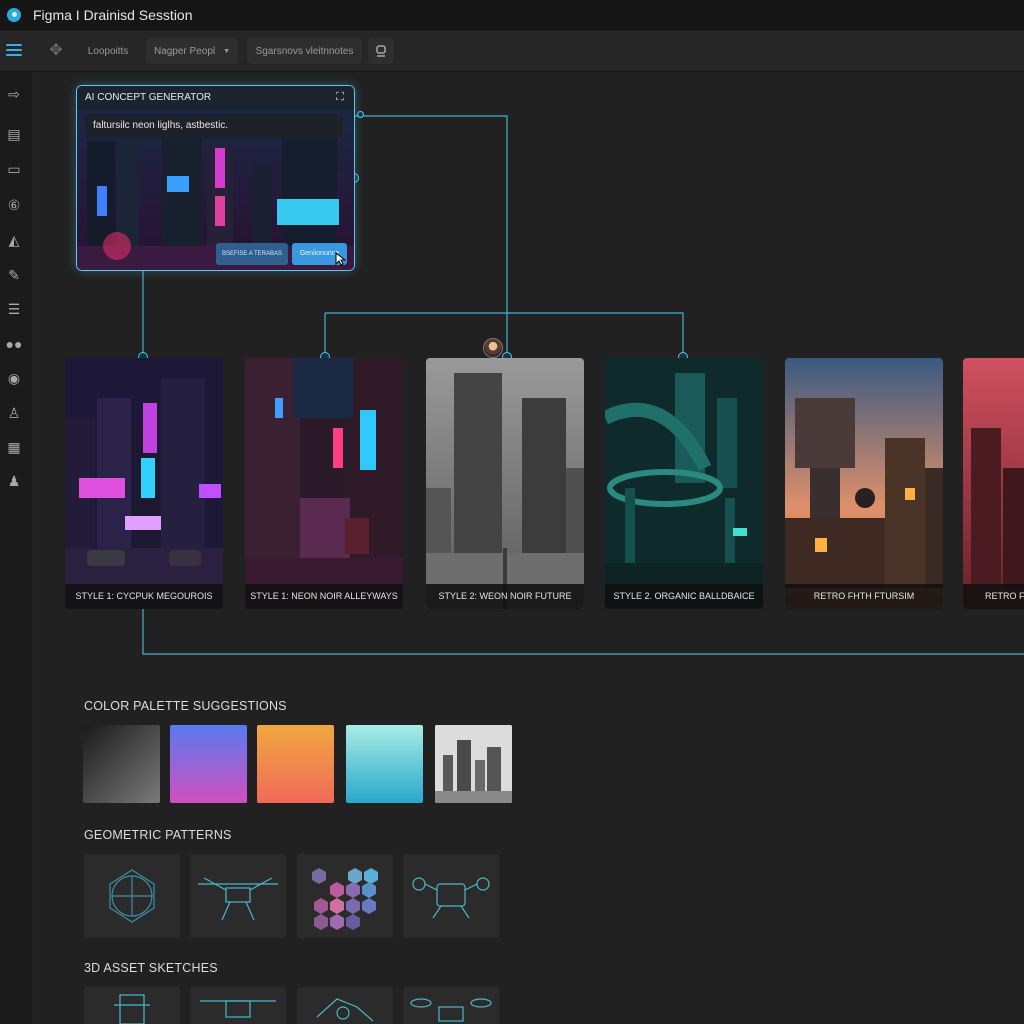 The width and height of the screenshot is (1024, 1024). I want to click on neon-alley-image, so click(324, 483).